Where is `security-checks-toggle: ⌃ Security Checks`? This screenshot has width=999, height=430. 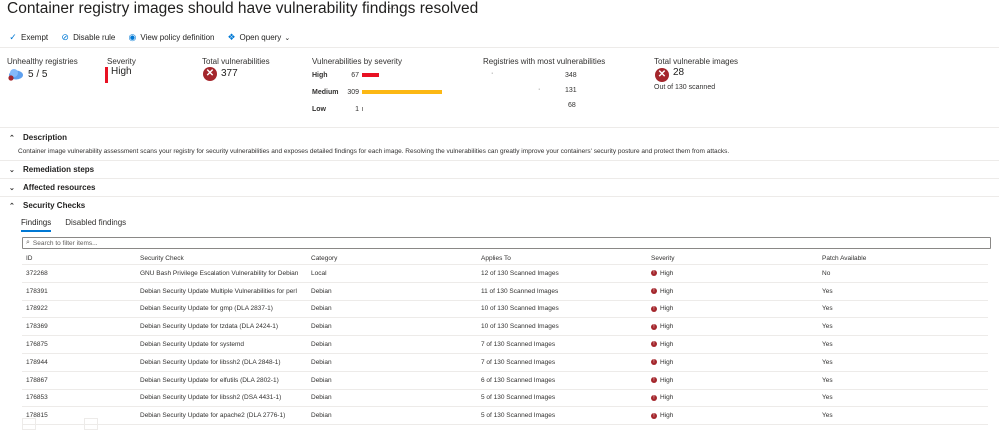 security-checks-toggle: ⌃ Security Checks is located at coordinates (47, 205).